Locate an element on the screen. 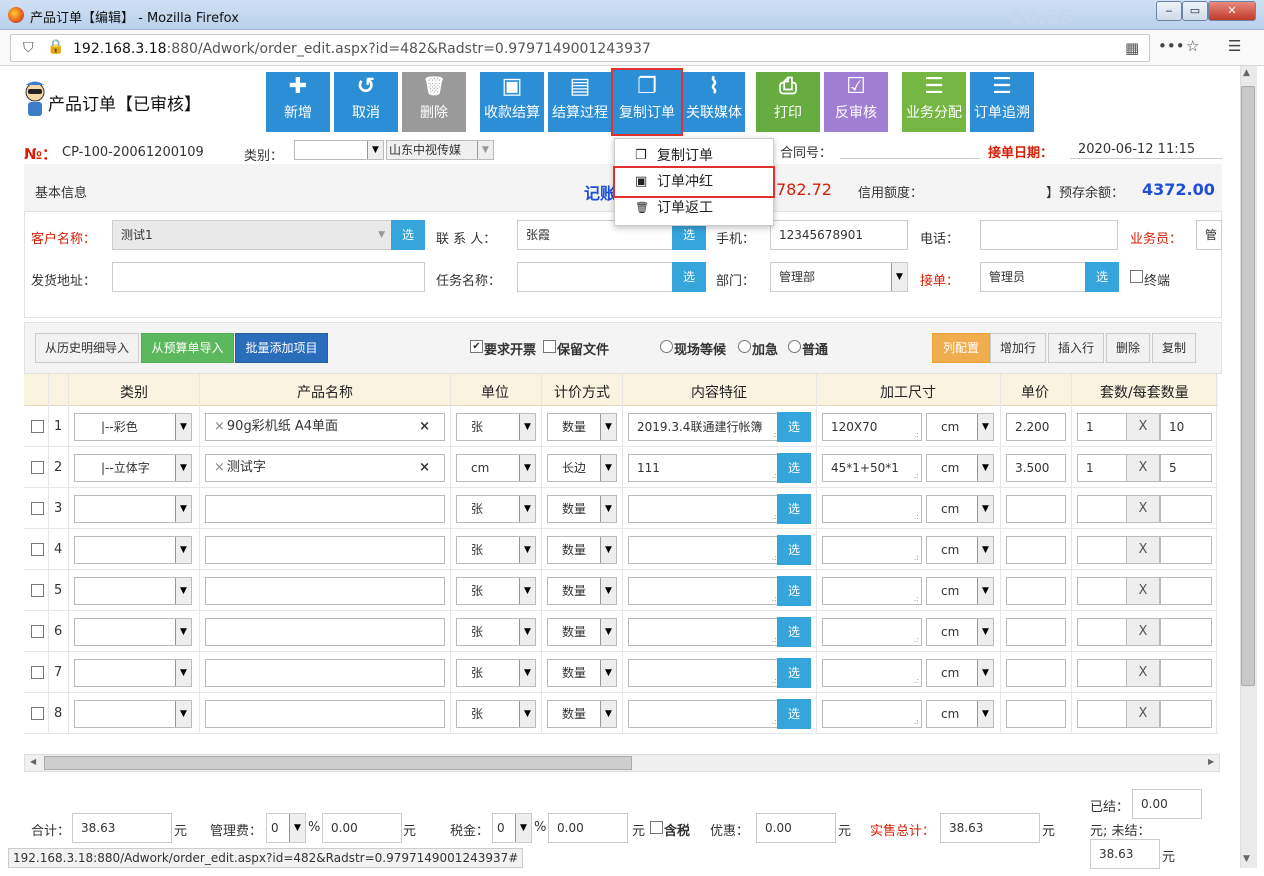  size-input: 120X70.: is located at coordinates (872, 427).